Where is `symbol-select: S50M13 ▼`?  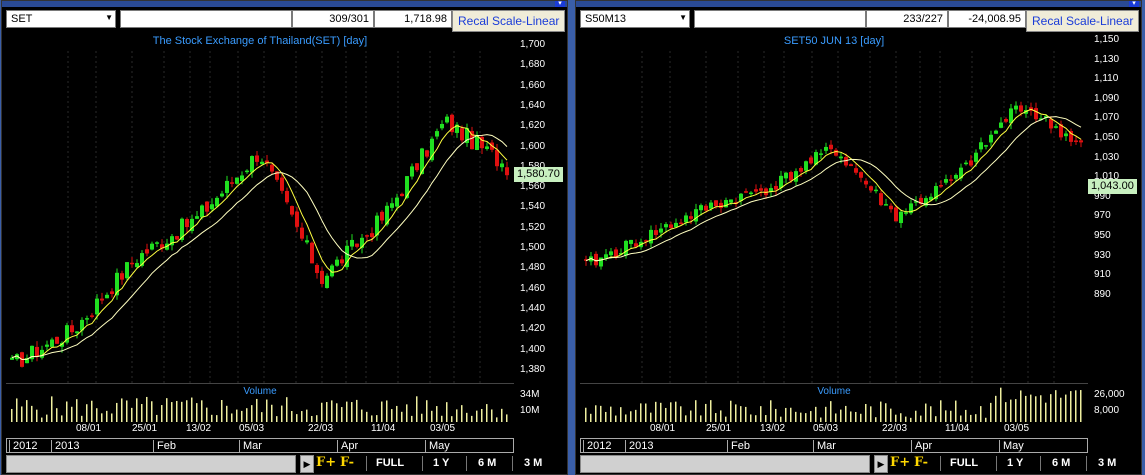
symbol-select: S50M13 ▼ is located at coordinates (635, 19).